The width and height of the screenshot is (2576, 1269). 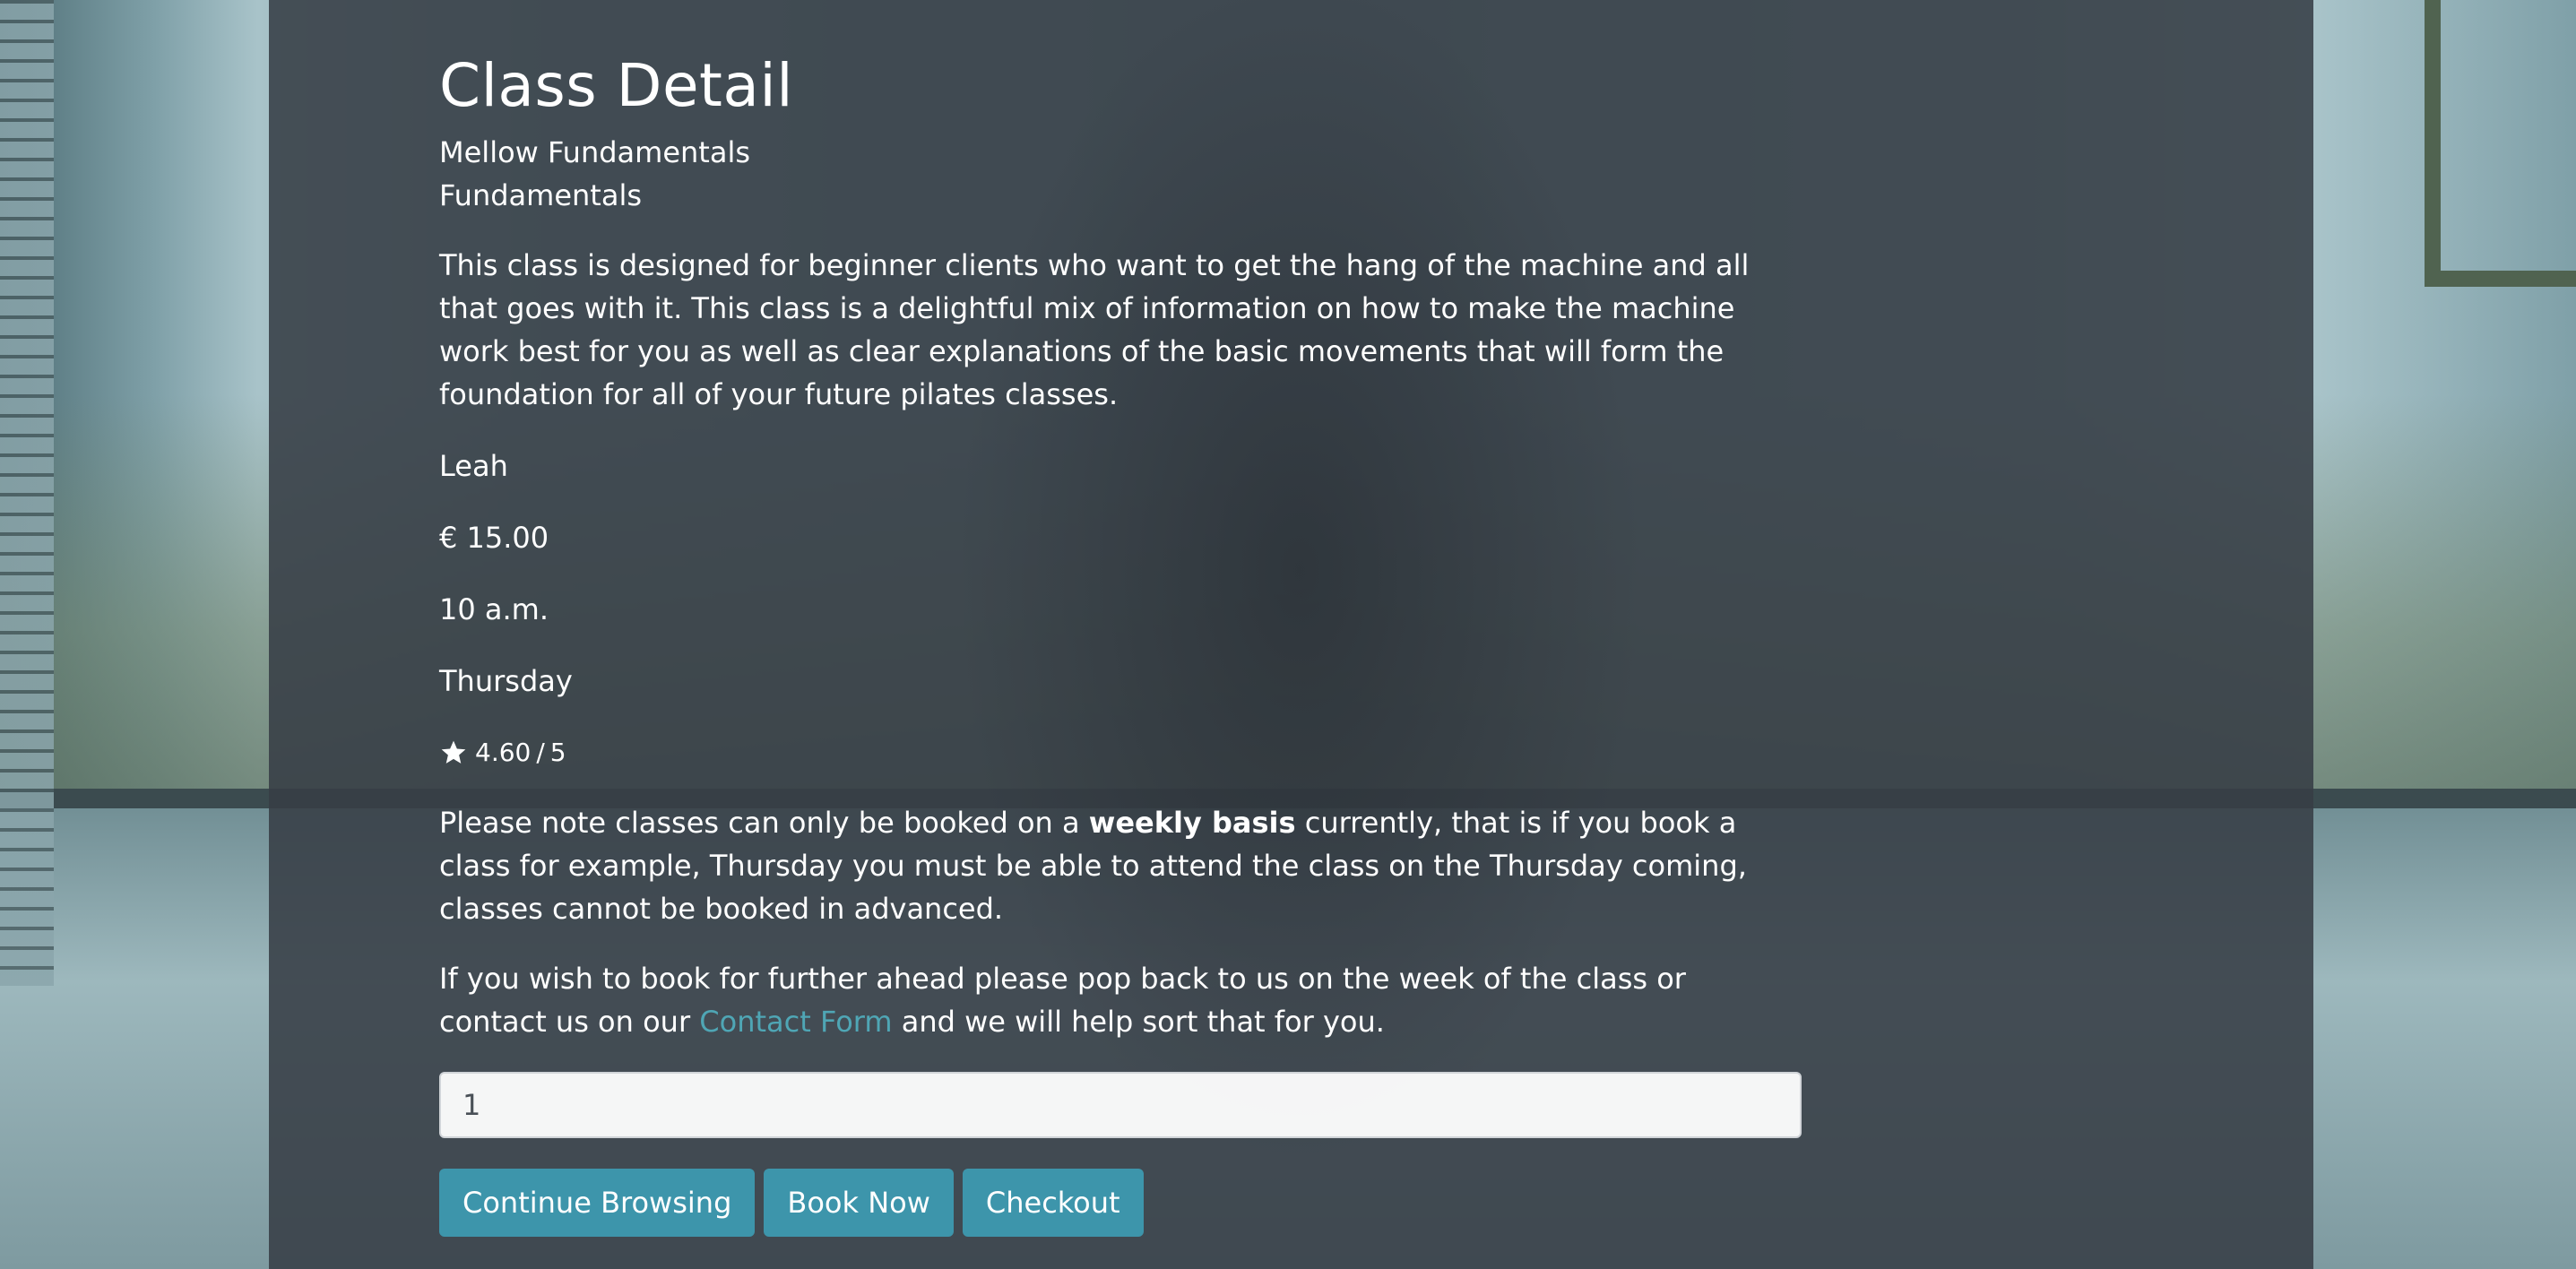 What do you see at coordinates (2500, 144) in the screenshot?
I see `background-window-right` at bounding box center [2500, 144].